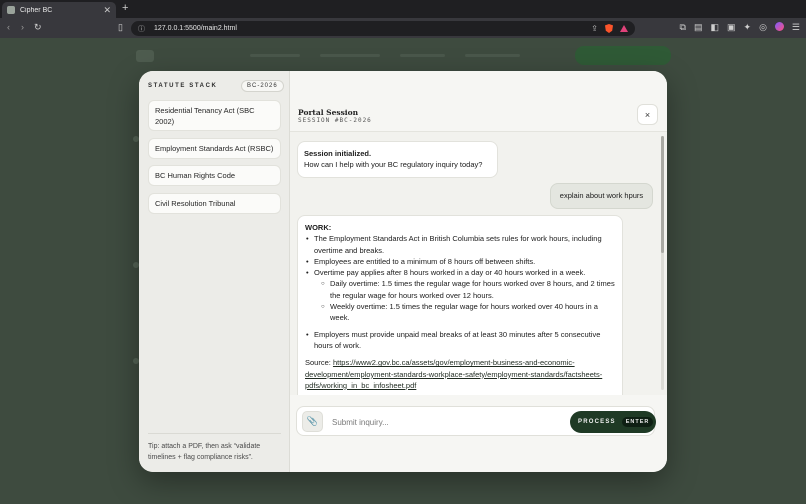  Describe the element at coordinates (145, 56) in the screenshot. I see `background-logo` at that location.